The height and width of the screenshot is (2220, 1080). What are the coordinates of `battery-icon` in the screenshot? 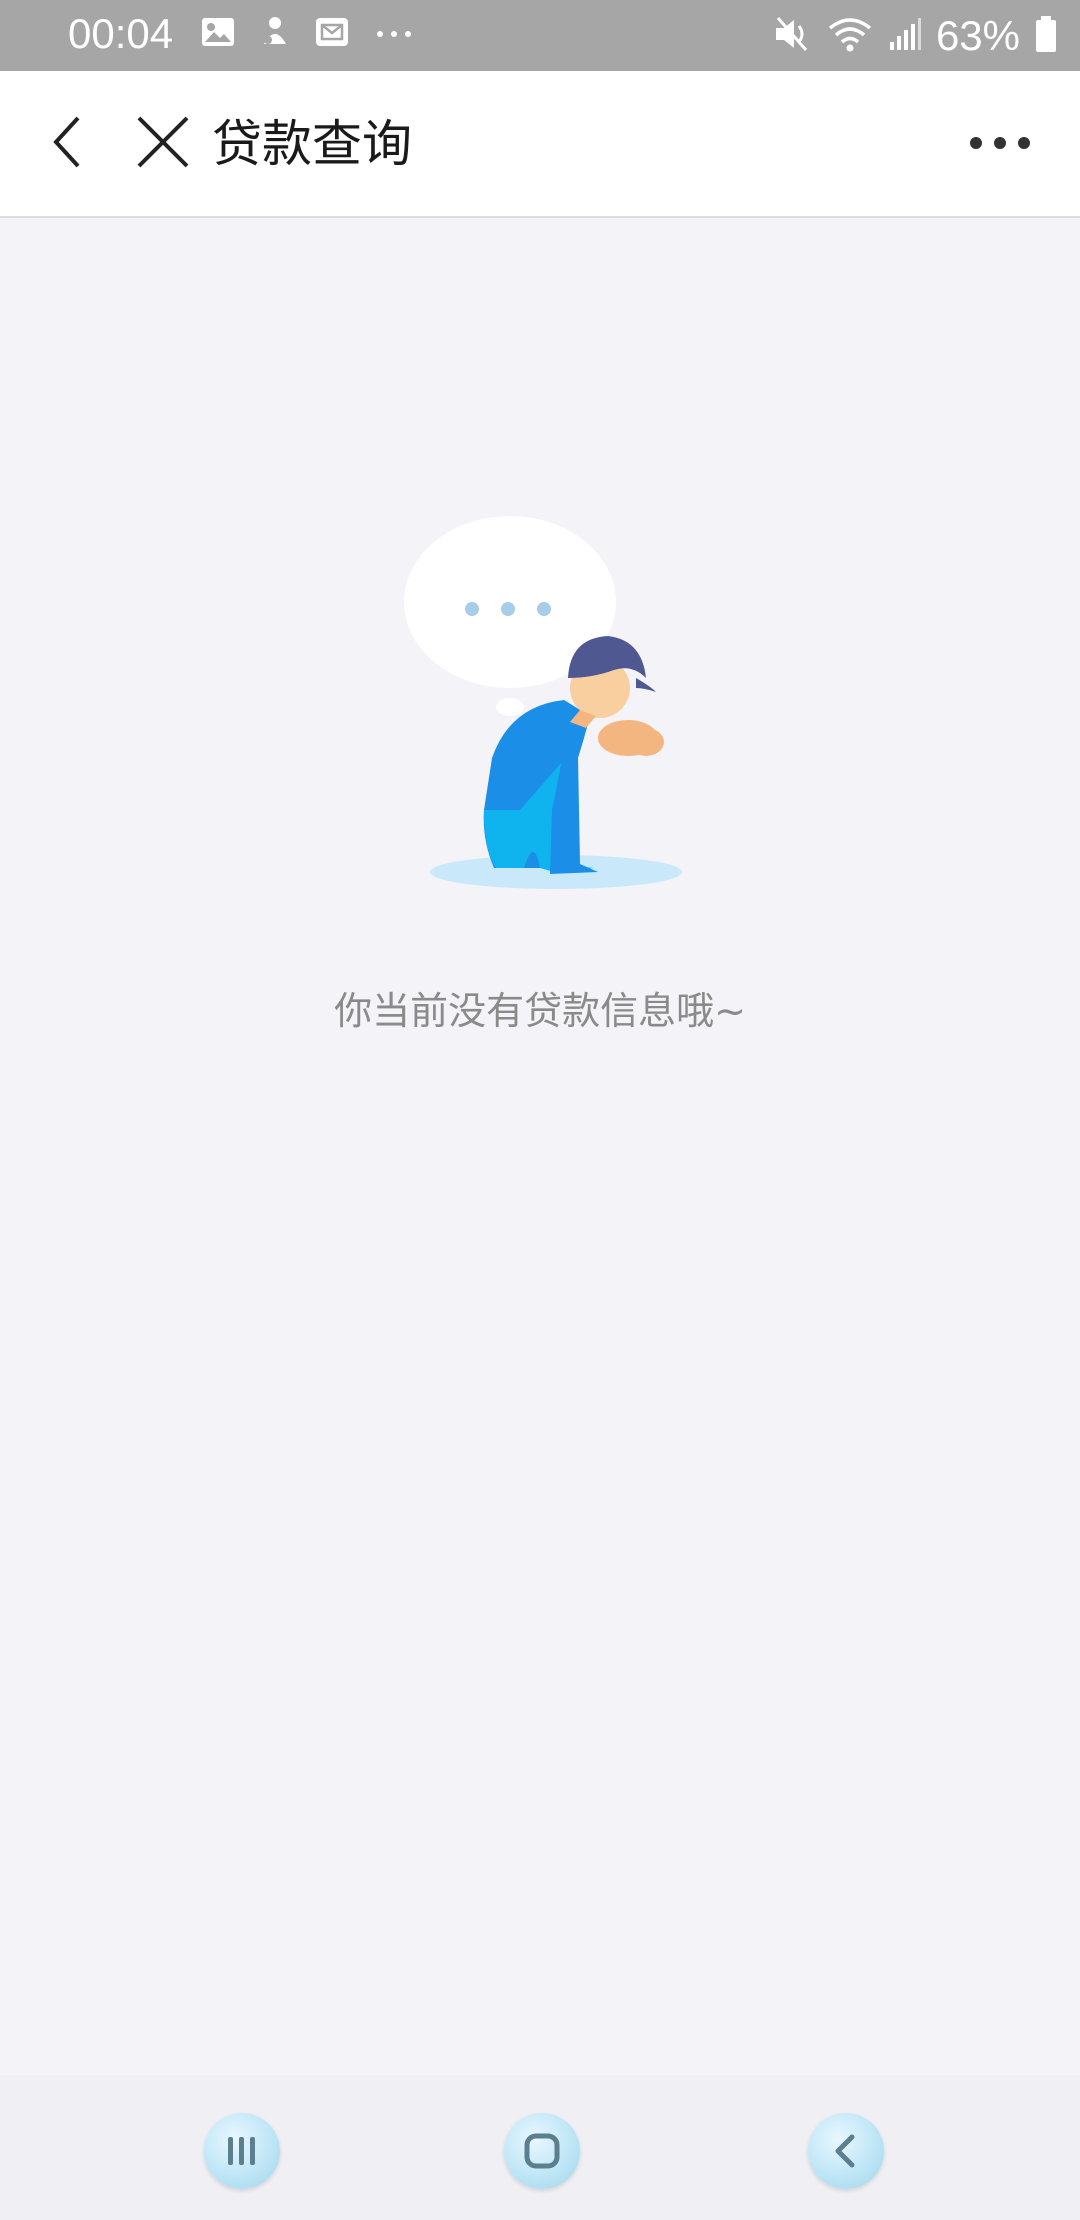 It's located at (1046, 36).